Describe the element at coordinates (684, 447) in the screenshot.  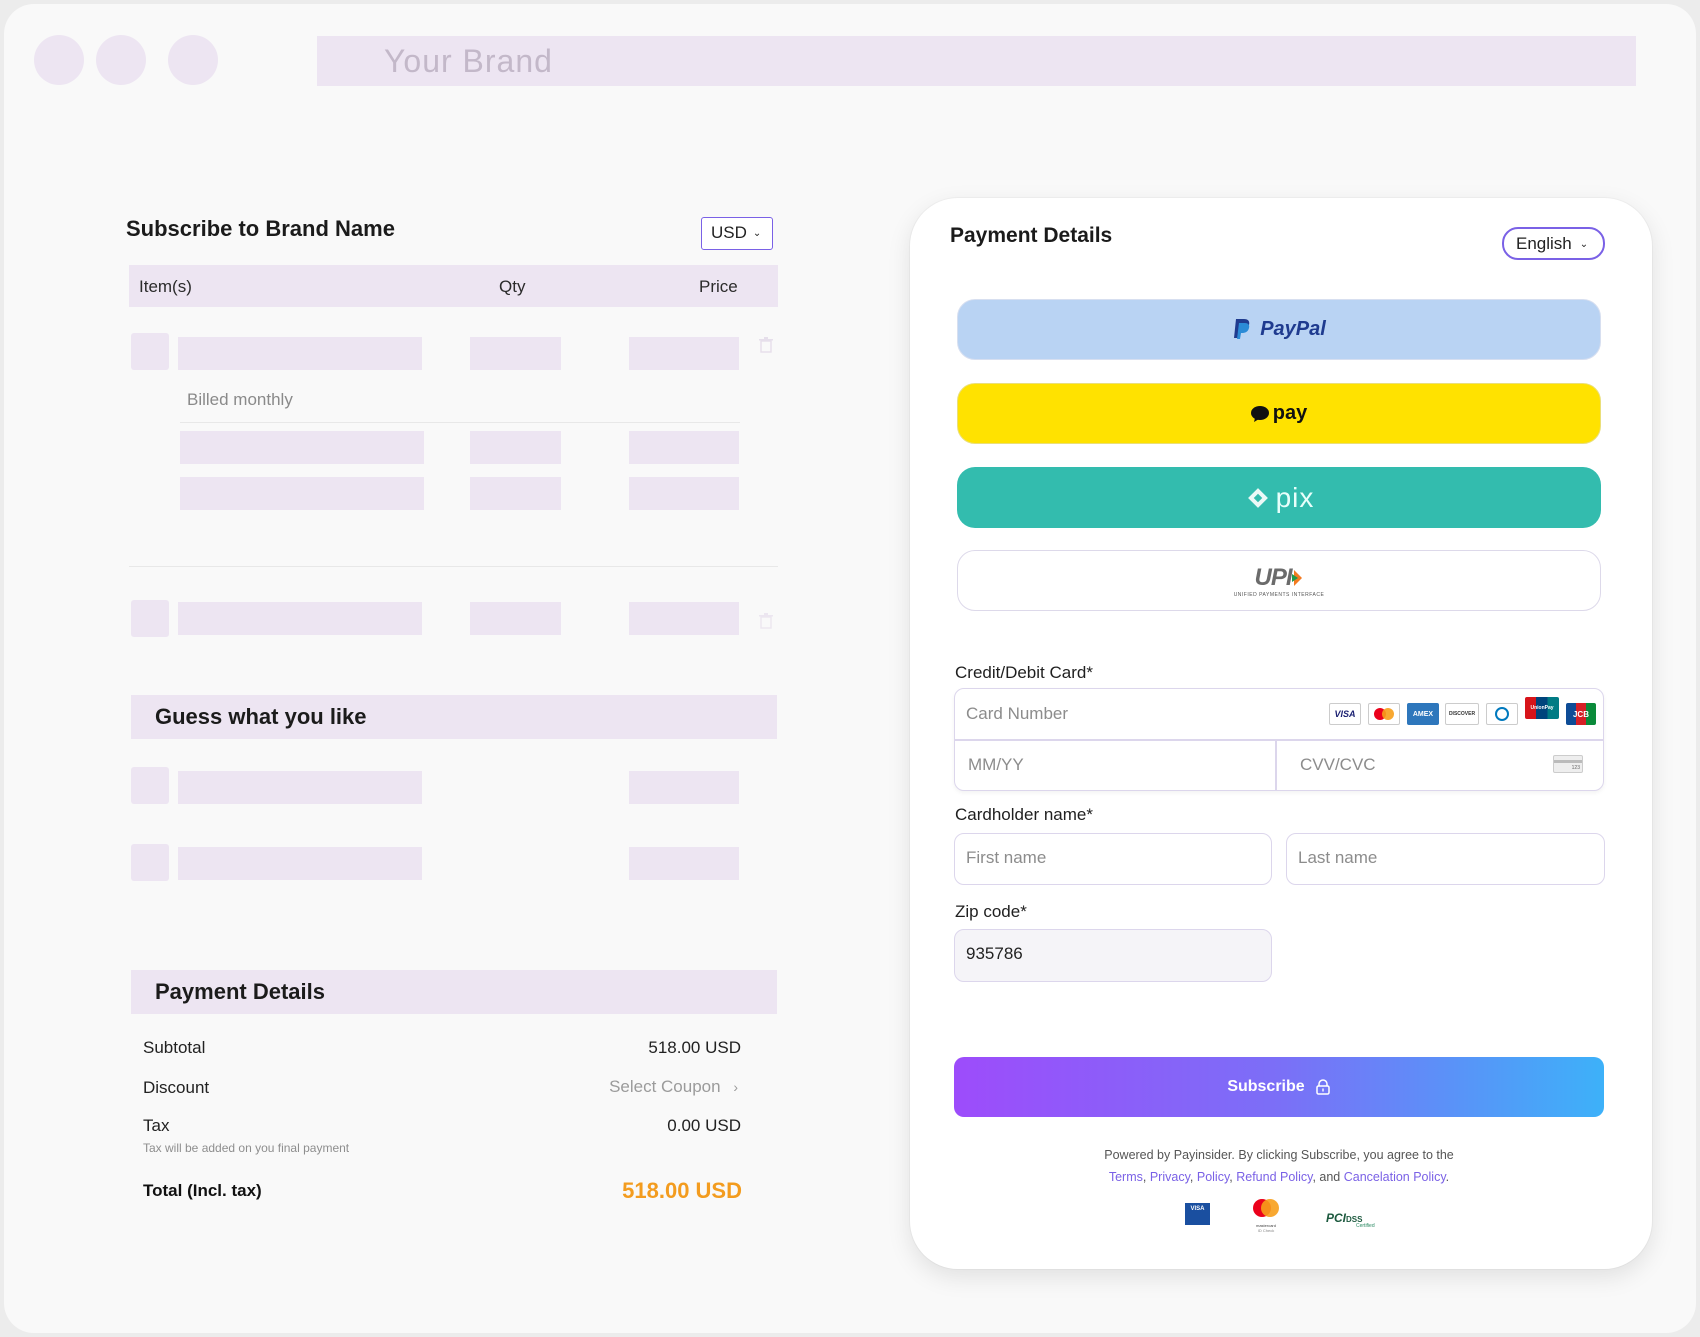
I see `addon-price-placeholder` at that location.